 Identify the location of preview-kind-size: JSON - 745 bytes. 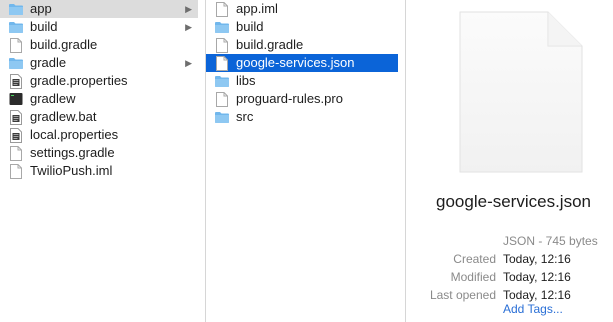
(550, 241).